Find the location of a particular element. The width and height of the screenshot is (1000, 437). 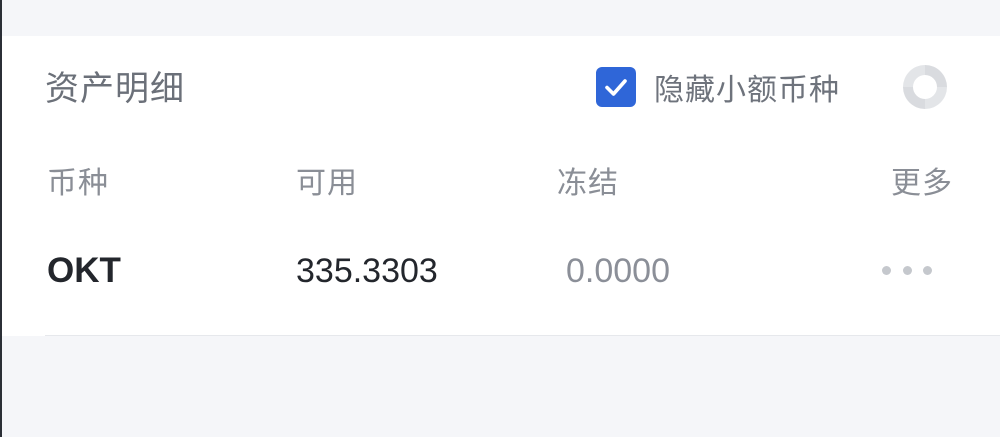

row-divider is located at coordinates (522, 335).